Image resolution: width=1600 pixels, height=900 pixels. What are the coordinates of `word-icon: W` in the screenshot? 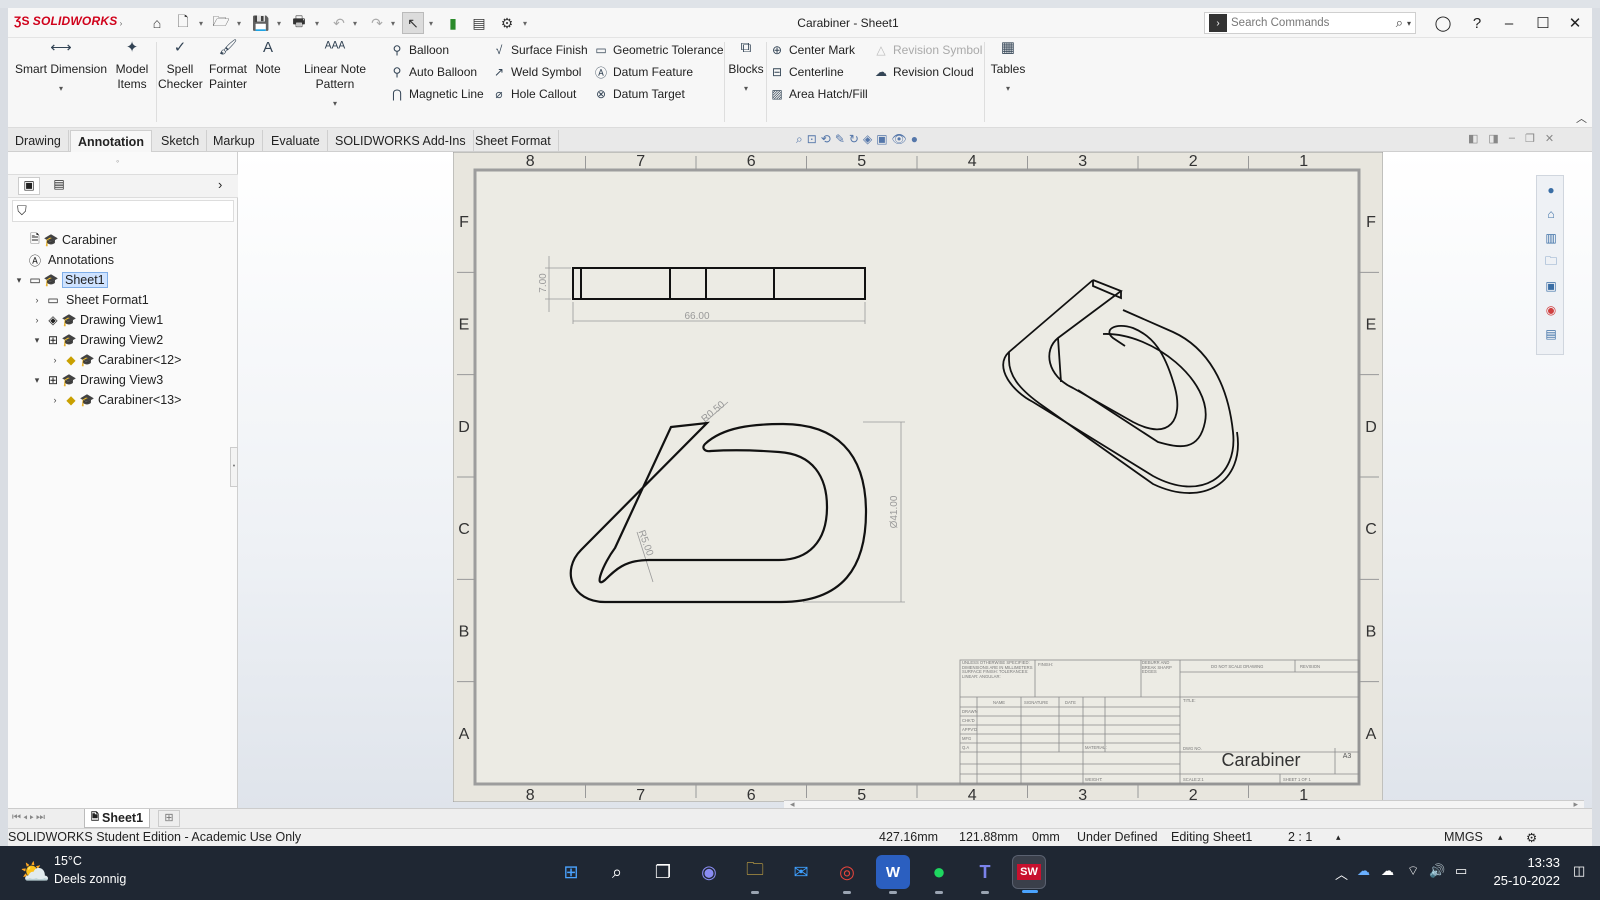 It's located at (893, 874).